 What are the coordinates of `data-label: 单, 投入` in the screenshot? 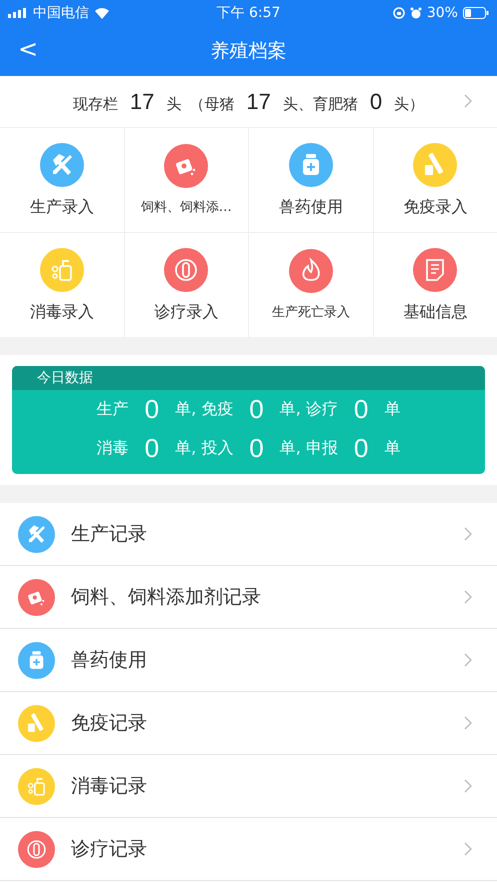 It's located at (204, 448).